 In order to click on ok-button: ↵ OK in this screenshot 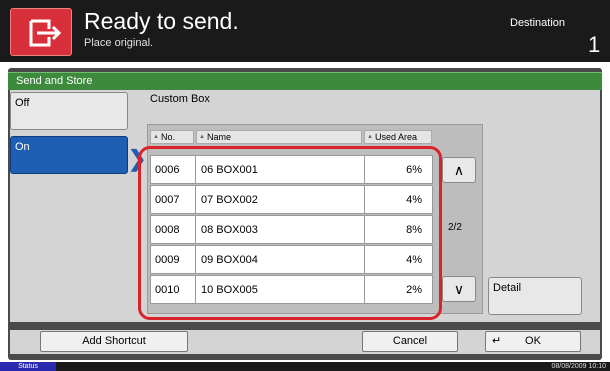, I will do `click(533, 341)`.